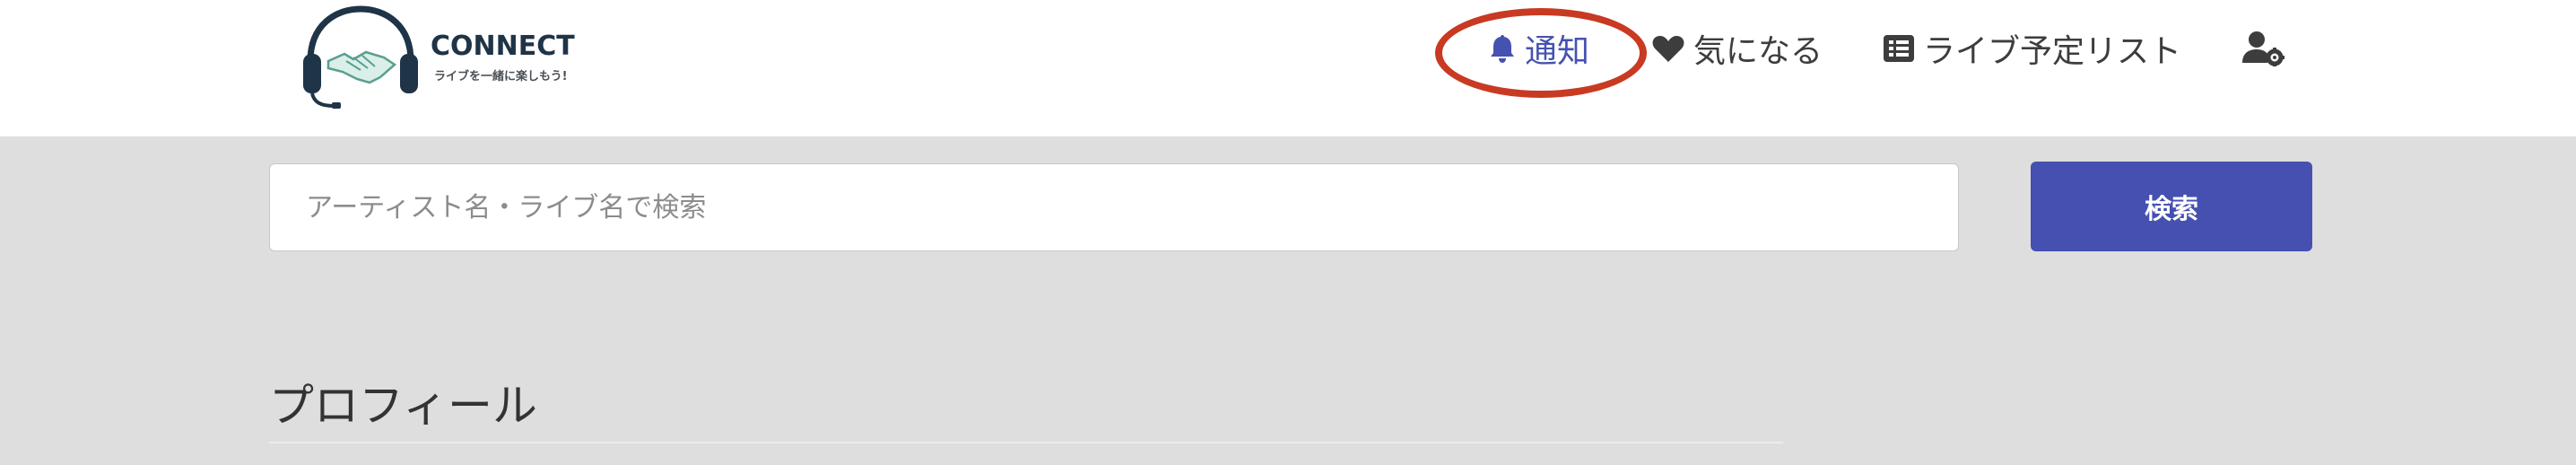 The width and height of the screenshot is (2576, 465). Describe the element at coordinates (2171, 206) in the screenshot. I see `search-button: 検索` at that location.